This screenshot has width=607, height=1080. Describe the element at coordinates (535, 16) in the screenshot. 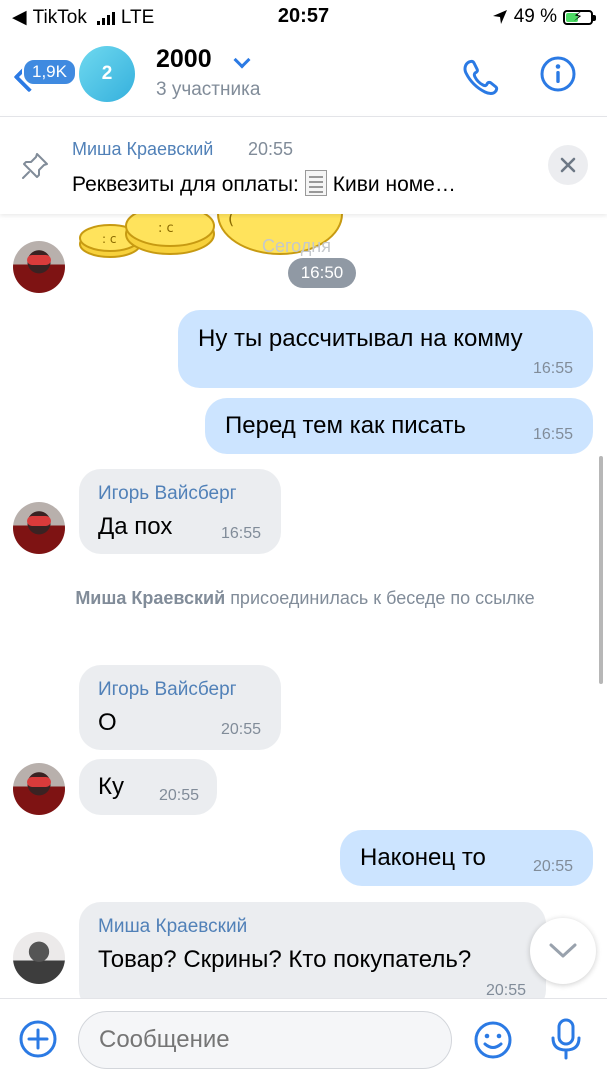

I see `battery-percent: 49 %` at that location.